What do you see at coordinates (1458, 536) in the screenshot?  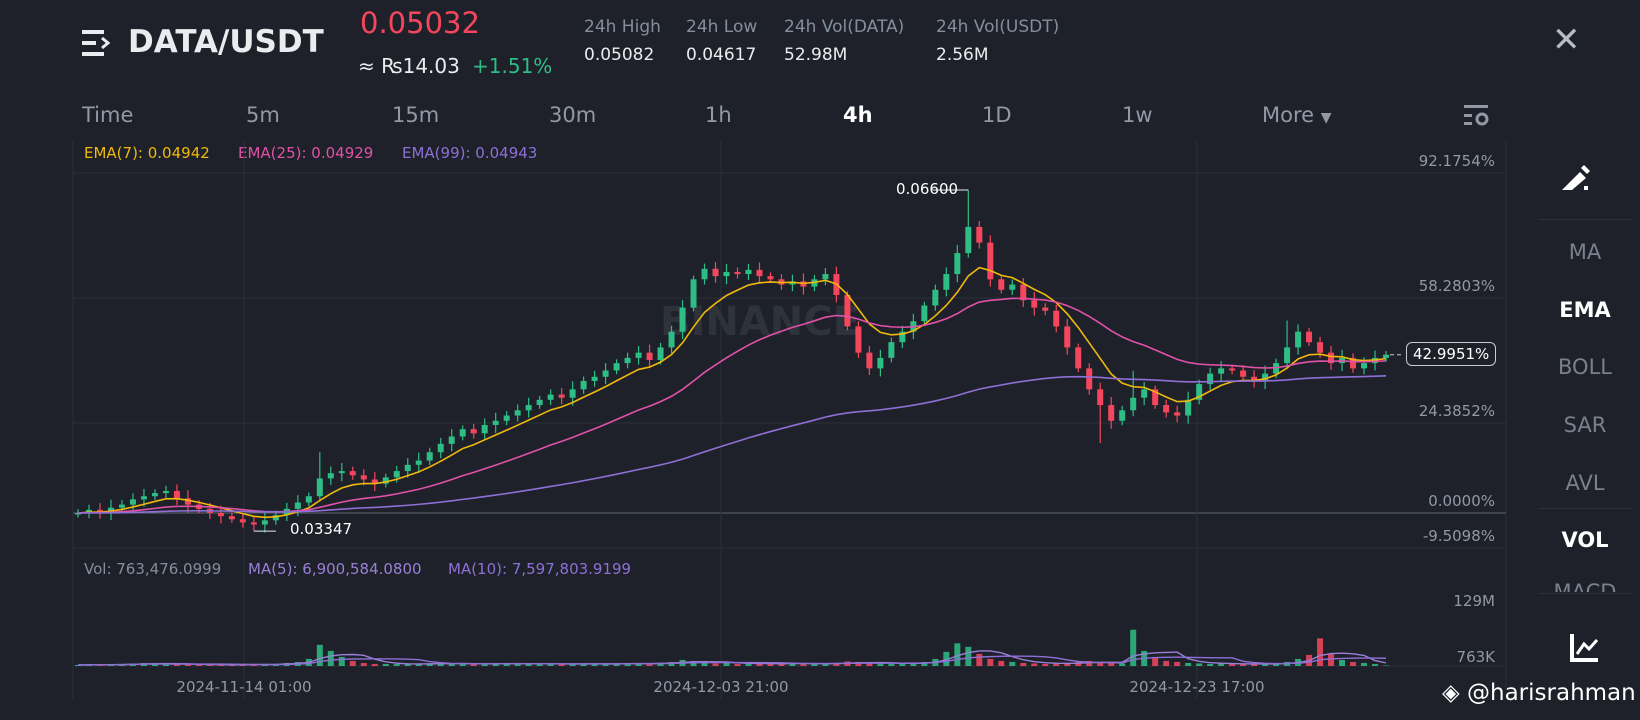 I see `y-tick: -9.5098%` at bounding box center [1458, 536].